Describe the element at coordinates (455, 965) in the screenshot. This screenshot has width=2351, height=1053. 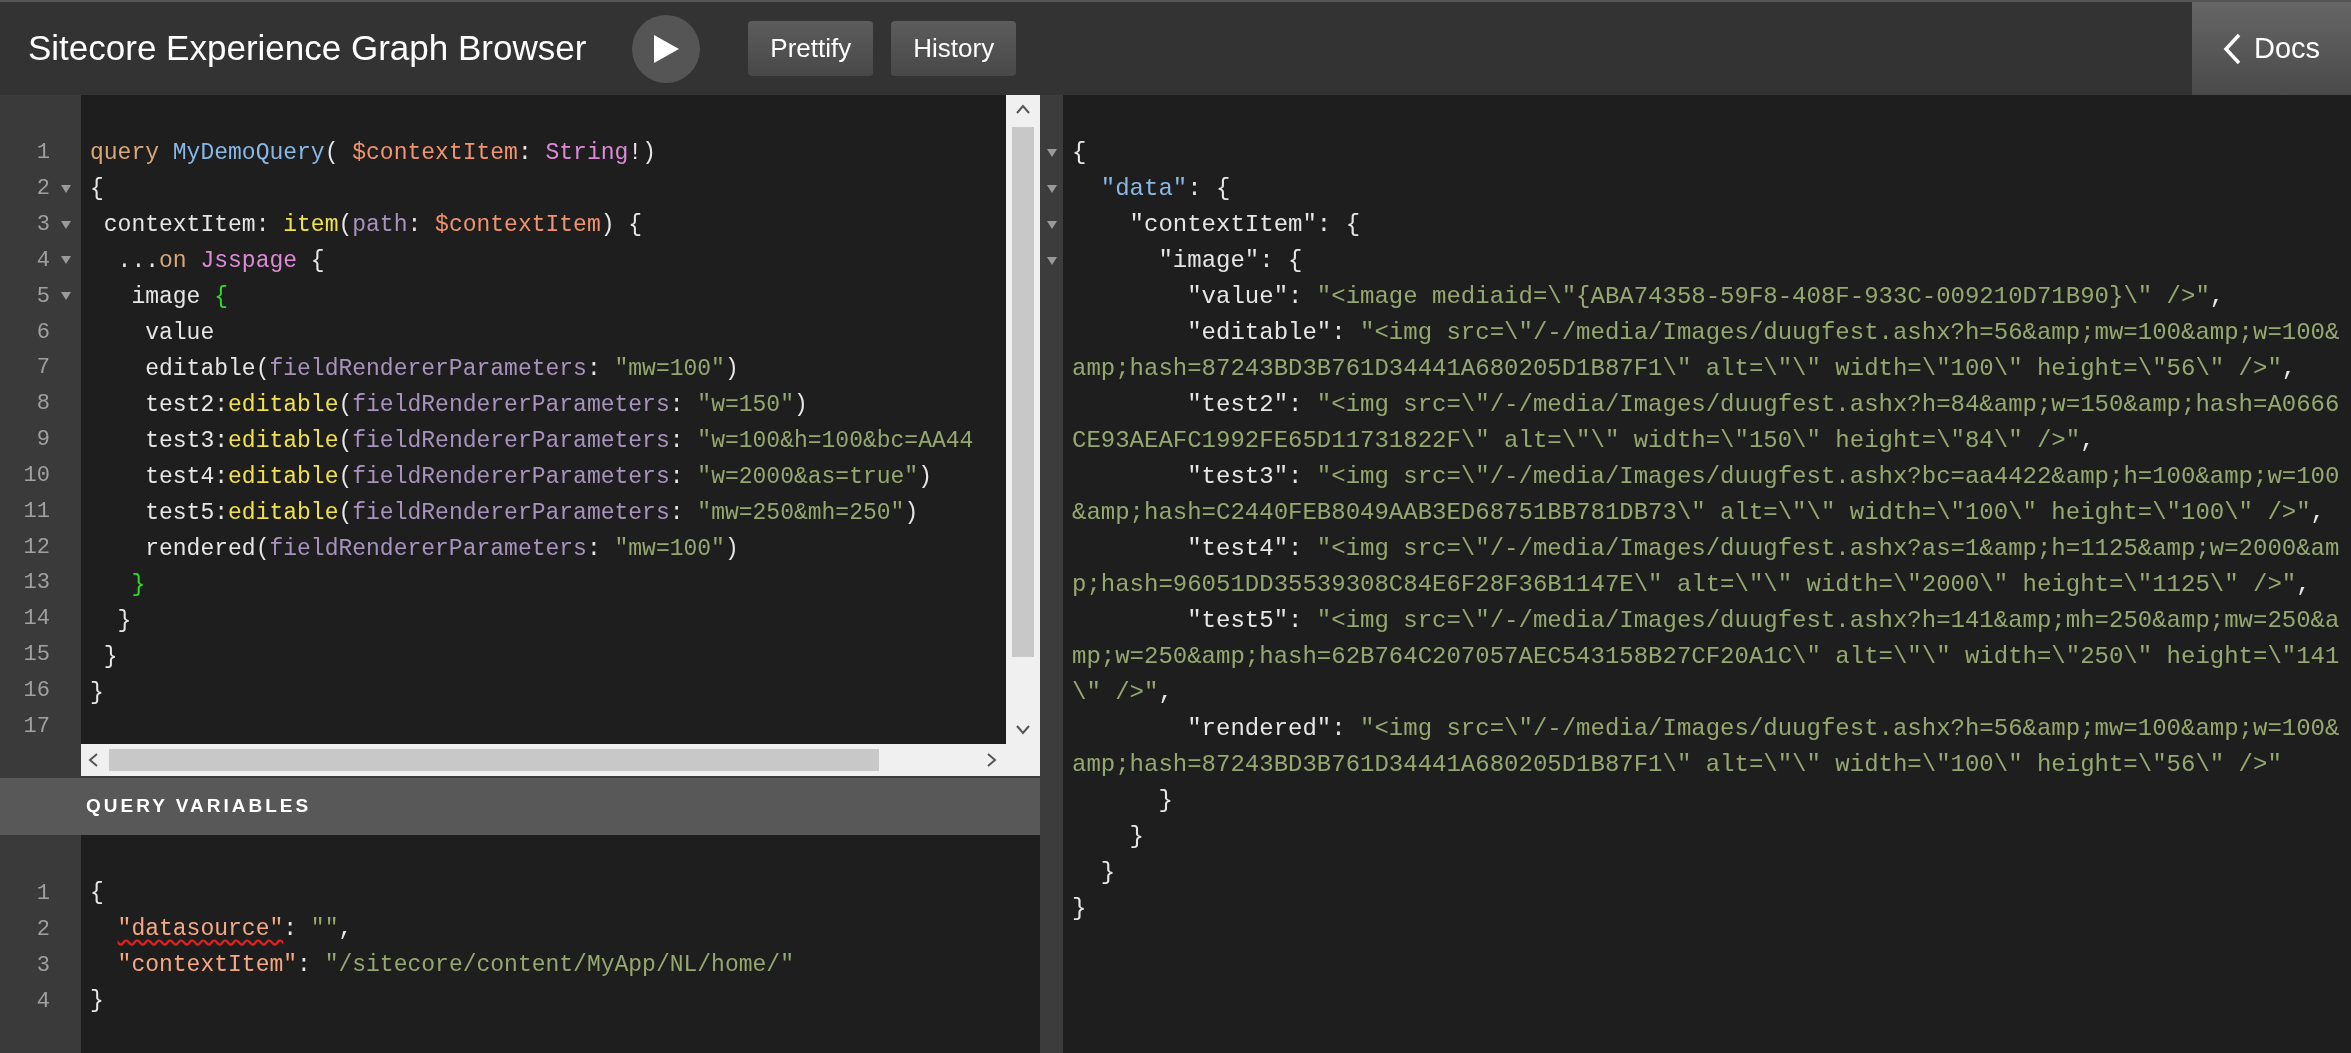
I see `code-line: "contextItem": "/sitecore/content/MyApp/NL/home/"` at that location.